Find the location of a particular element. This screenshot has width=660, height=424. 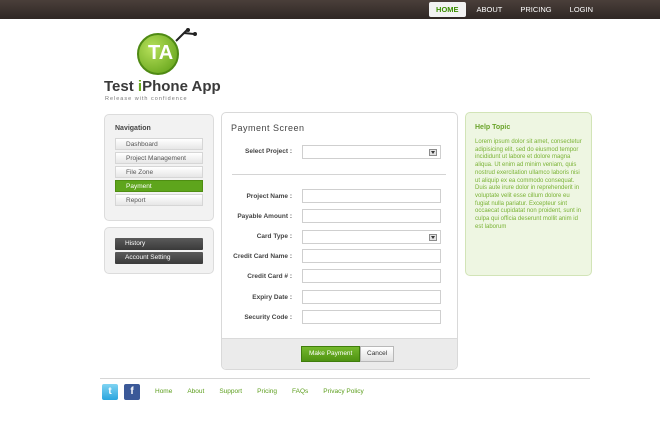

payable-amount-label: Payable Amount : is located at coordinates (264, 216).